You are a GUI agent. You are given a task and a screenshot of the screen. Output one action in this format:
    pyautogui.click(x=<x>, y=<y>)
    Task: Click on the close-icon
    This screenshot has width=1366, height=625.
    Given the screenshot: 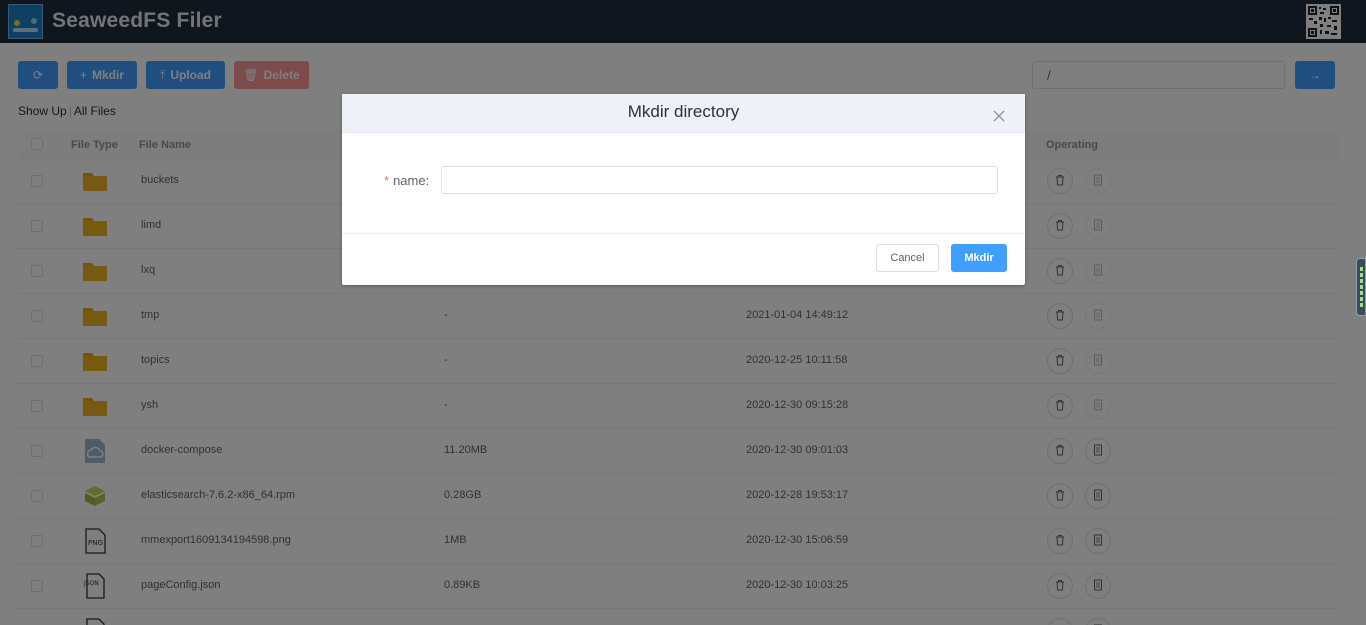 What is the action you would take?
    pyautogui.click(x=999, y=116)
    